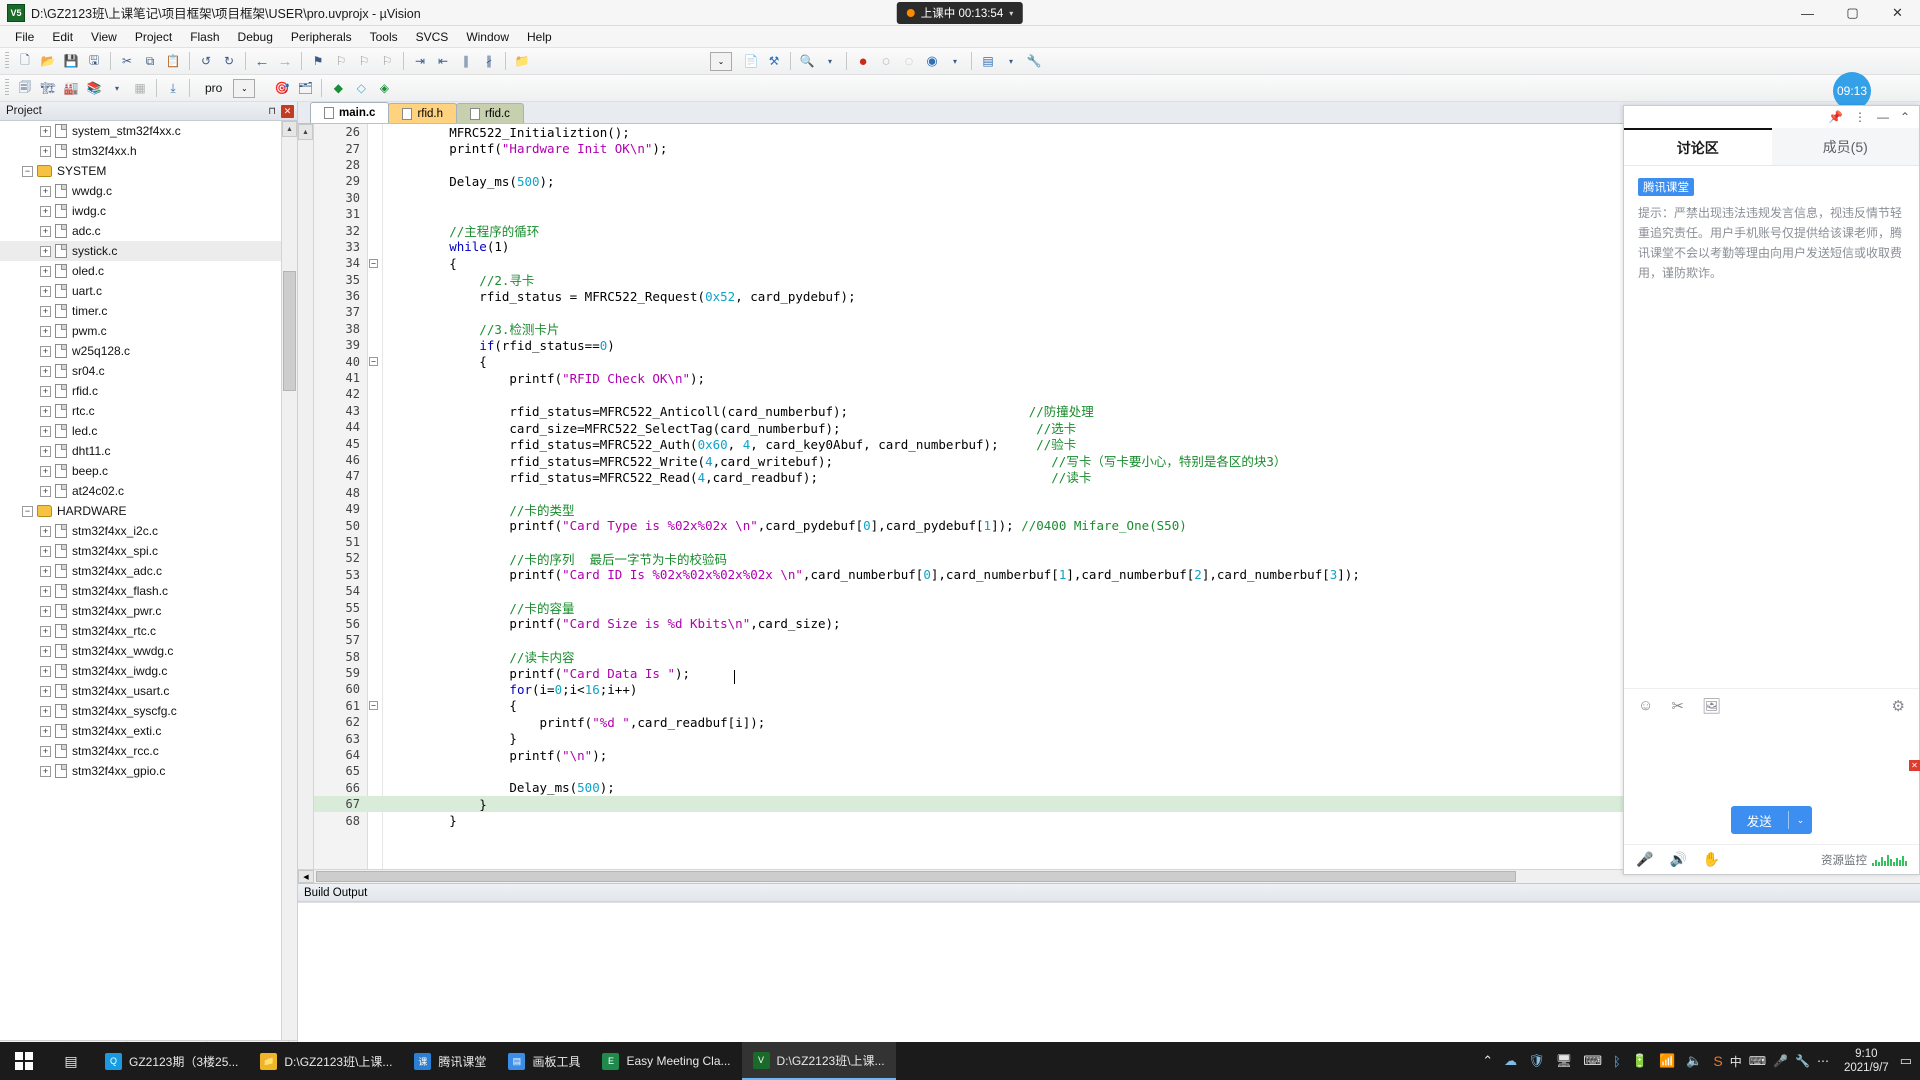 The width and height of the screenshot is (1920, 1080). I want to click on tree-item: + pwm.c, so click(148, 331).